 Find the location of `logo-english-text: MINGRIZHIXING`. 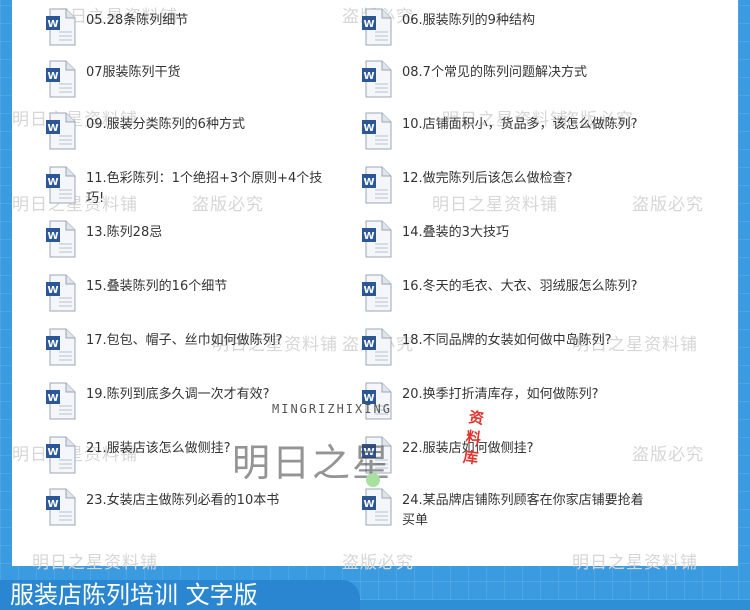

logo-english-text: MINGRIZHIXING is located at coordinates (332, 409).